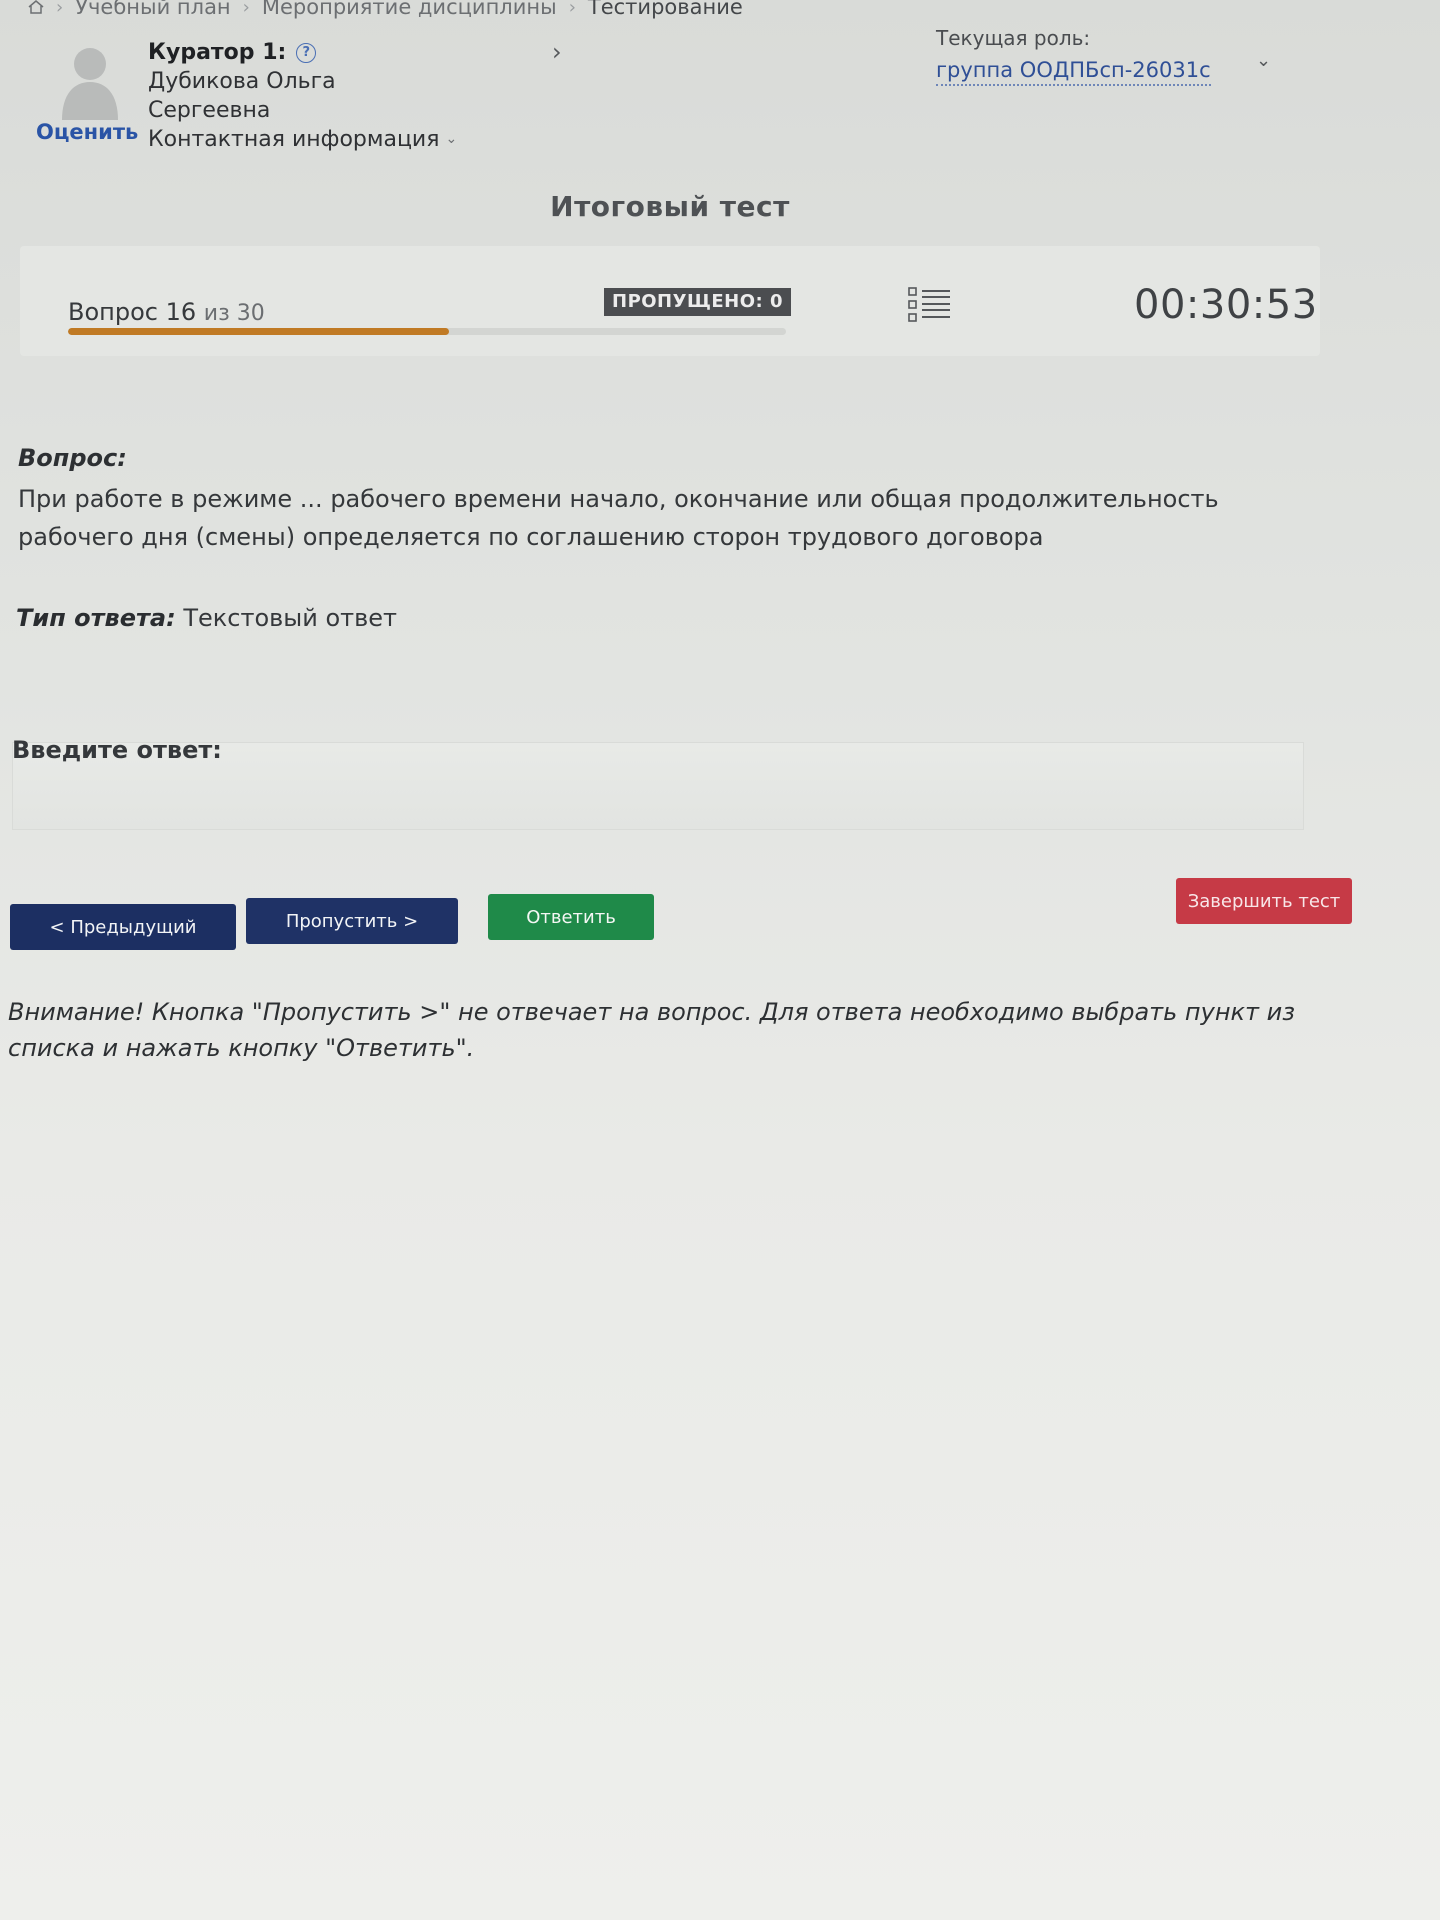  What do you see at coordinates (352, 921) in the screenshot?
I see `skip-button: Пропустить >` at bounding box center [352, 921].